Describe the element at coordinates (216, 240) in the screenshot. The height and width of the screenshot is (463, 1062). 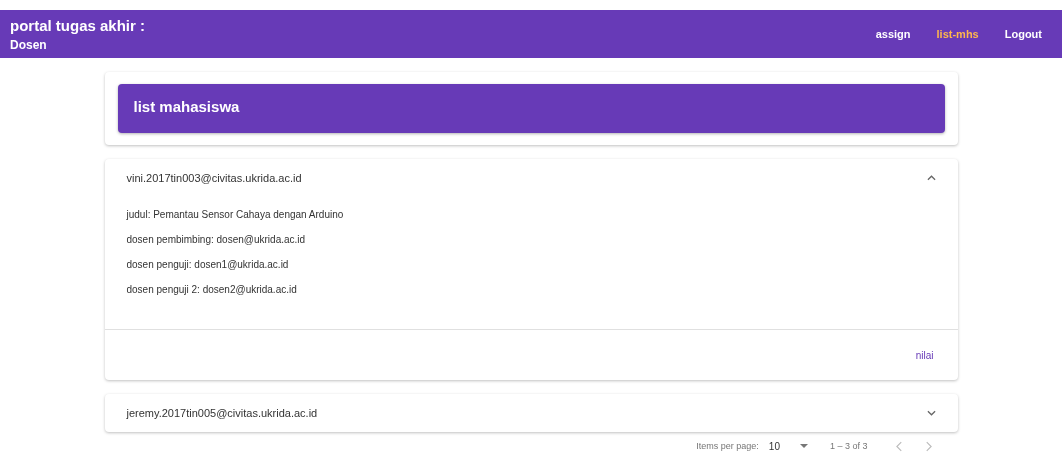
I see `detail-text: dosen pembimbing: dosen@ukrida.ac.id` at that location.